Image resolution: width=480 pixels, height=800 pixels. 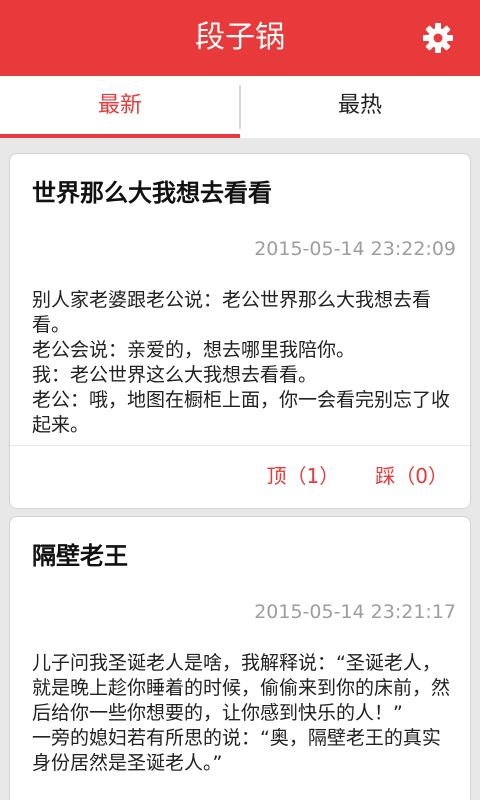 What do you see at coordinates (120, 107) in the screenshot?
I see `tab-latest: 最新` at bounding box center [120, 107].